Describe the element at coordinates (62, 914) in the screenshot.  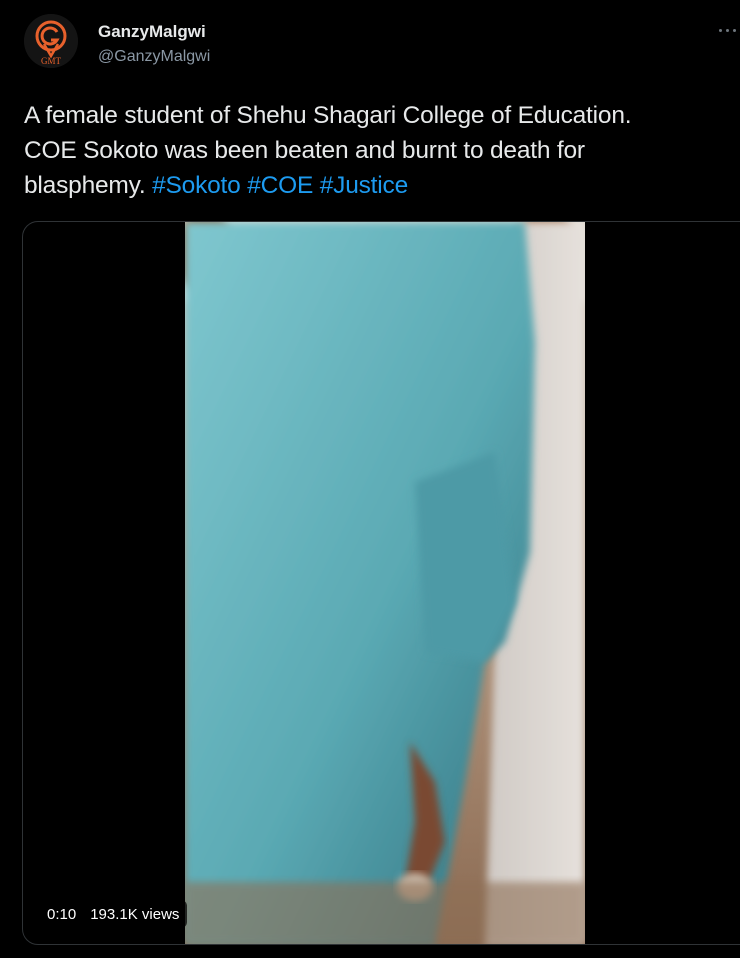
I see `video-duration: 0:10` at that location.